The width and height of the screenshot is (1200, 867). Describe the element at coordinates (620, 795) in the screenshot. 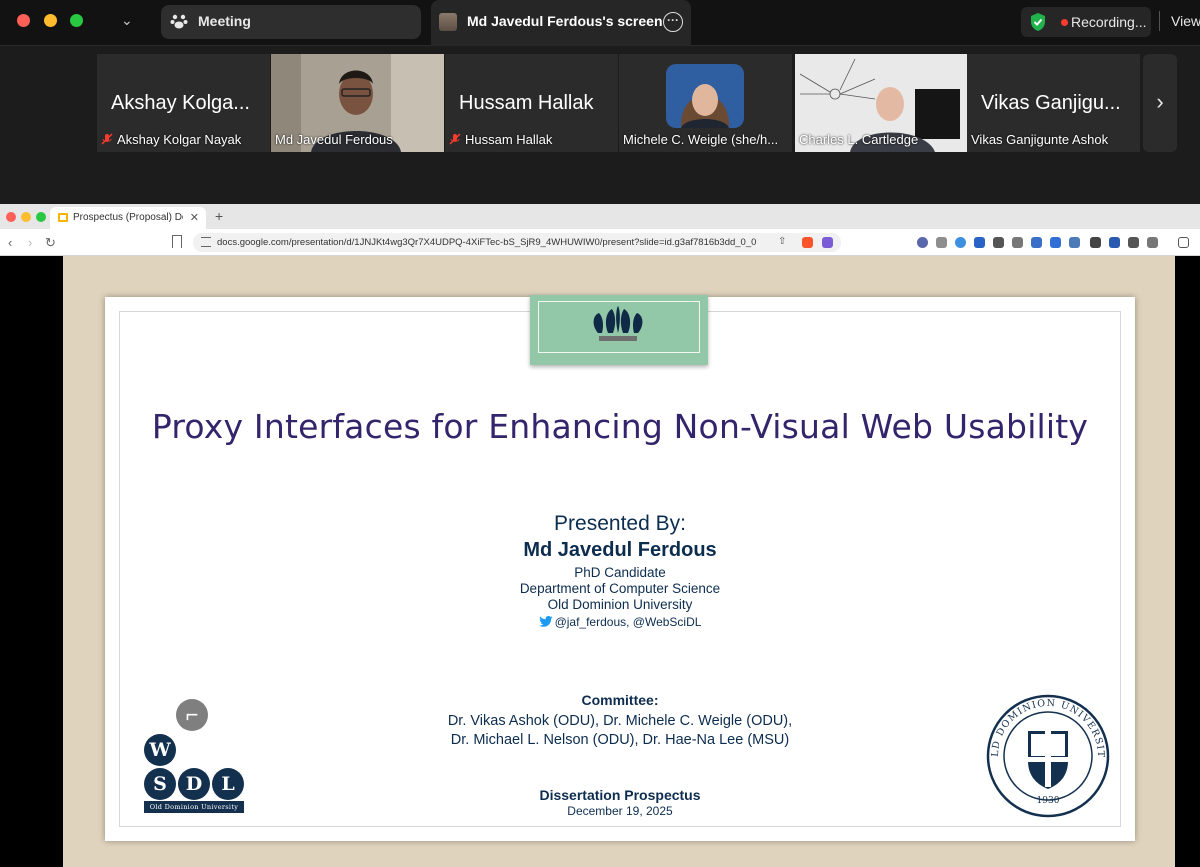

I see `document-type: Dissertation Prospectus` at that location.